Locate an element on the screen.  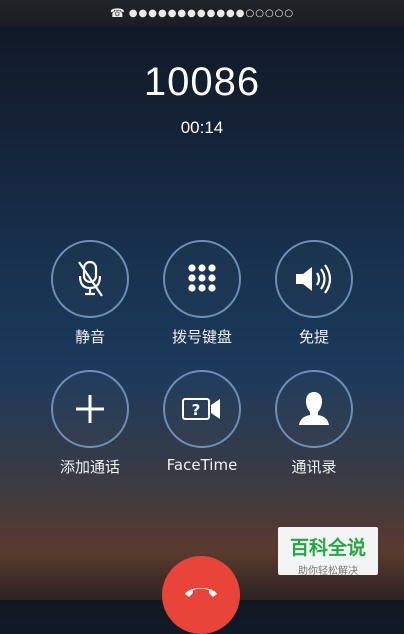
contacts-icon is located at coordinates (314, 408).